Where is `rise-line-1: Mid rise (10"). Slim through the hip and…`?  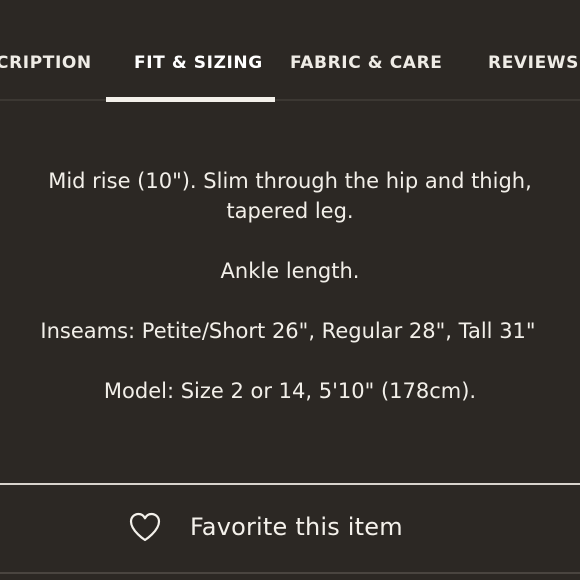 rise-line-1: Mid rise (10"). Slim through the hip and… is located at coordinates (290, 181).